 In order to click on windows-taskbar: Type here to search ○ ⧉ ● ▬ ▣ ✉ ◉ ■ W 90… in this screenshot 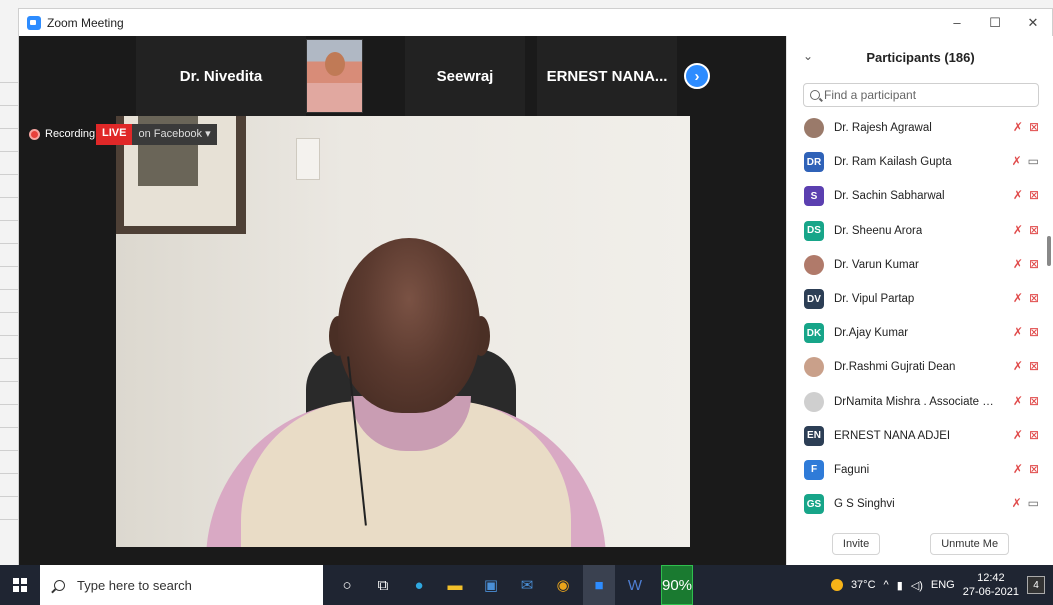, I will do `click(526, 585)`.